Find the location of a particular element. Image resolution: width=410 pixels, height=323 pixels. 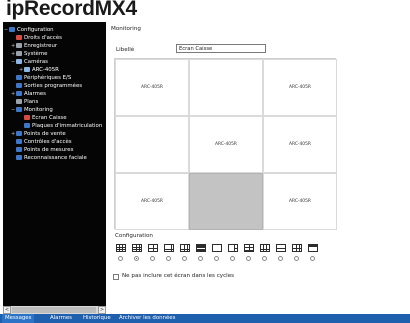

io-icon is located at coordinates (19, 77).